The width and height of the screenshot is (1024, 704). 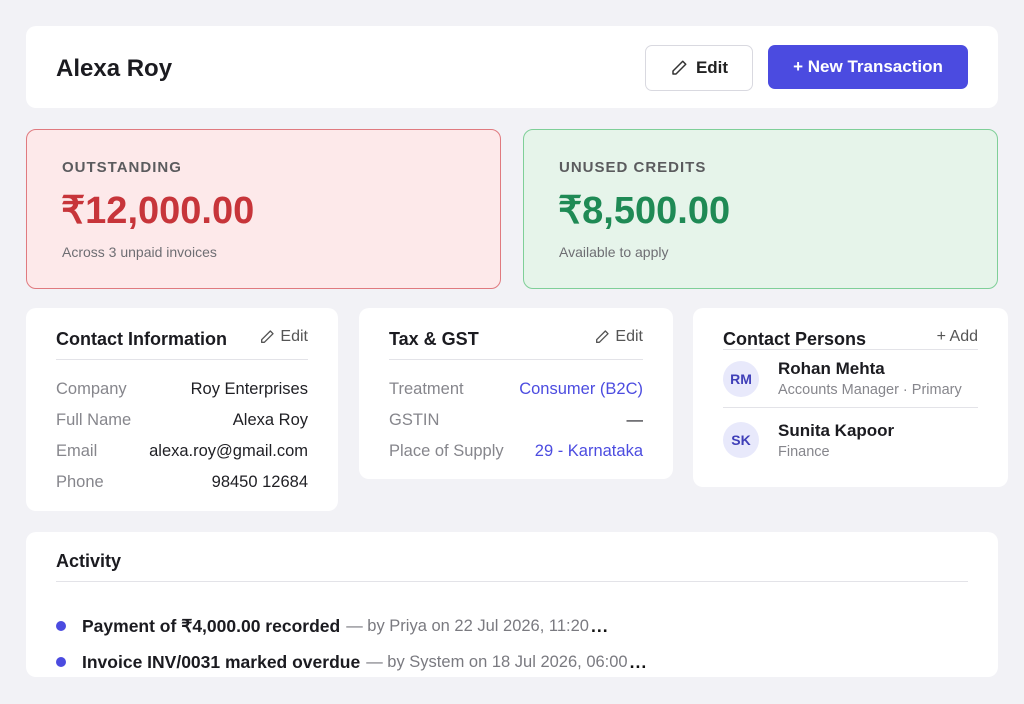 What do you see at coordinates (614, 252) in the screenshot?
I see `credits-note: Available to apply` at bounding box center [614, 252].